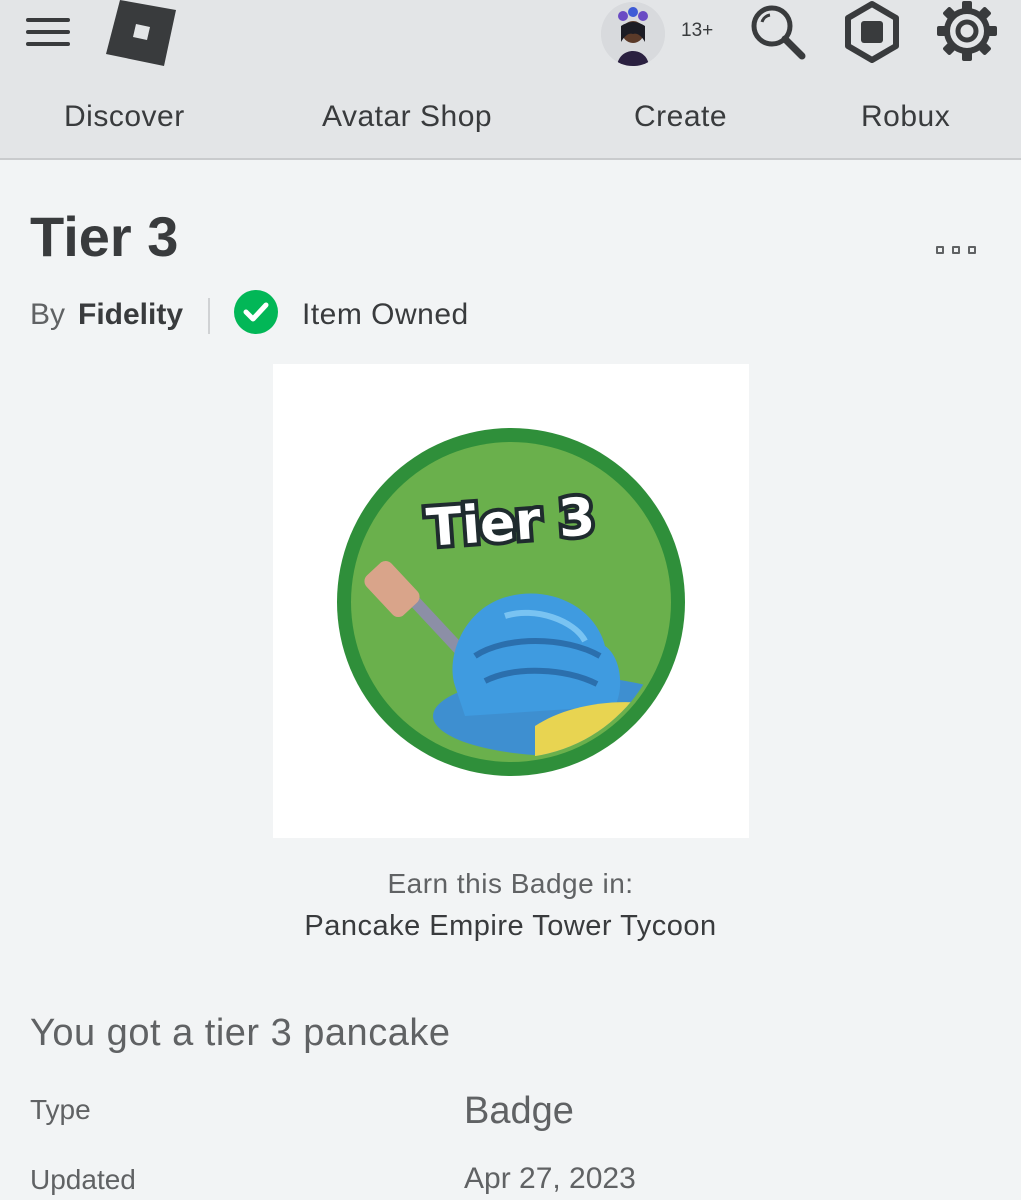 The image size is (1021, 1200). I want to click on game-link: Pancake Empire Tower Tycoon, so click(510, 926).